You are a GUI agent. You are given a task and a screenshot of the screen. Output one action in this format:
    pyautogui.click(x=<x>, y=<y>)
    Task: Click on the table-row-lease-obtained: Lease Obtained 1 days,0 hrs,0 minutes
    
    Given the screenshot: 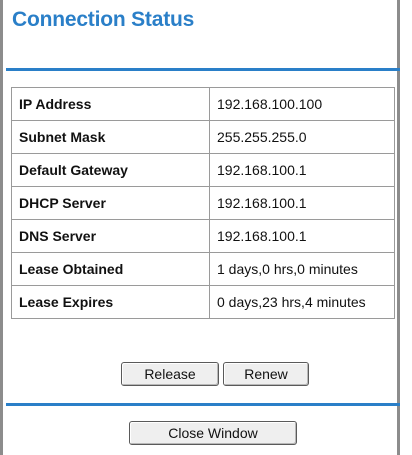 What is the action you would take?
    pyautogui.click(x=203, y=269)
    